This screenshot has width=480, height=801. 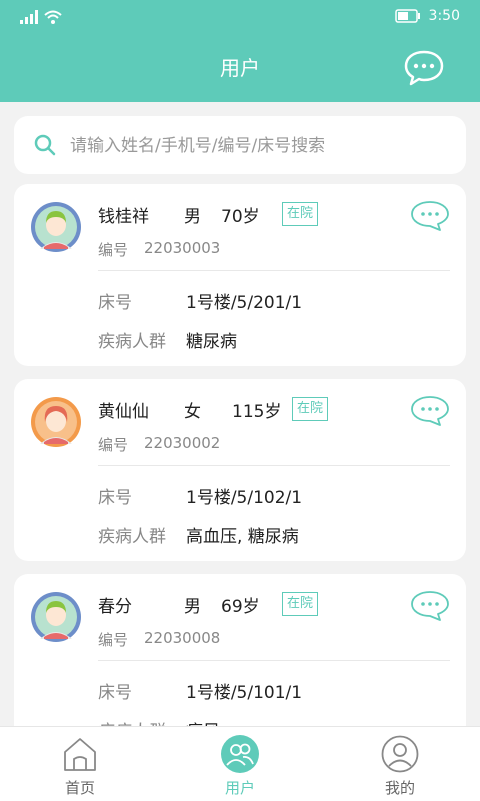 I want to click on tab-label: 我的, so click(x=399, y=788).